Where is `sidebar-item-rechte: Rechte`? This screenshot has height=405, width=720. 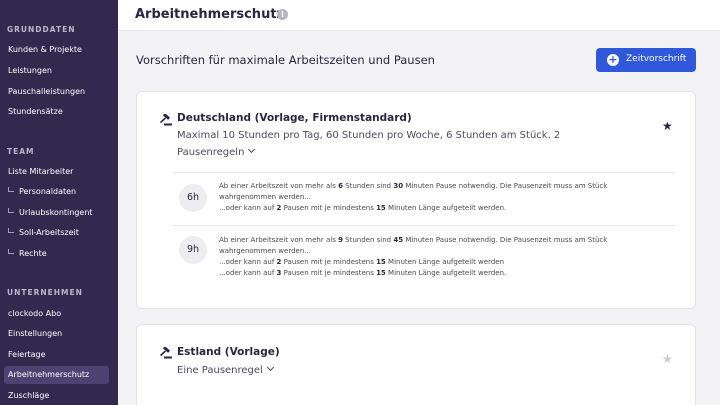
sidebar-item-rechte: Rechte is located at coordinates (27, 253).